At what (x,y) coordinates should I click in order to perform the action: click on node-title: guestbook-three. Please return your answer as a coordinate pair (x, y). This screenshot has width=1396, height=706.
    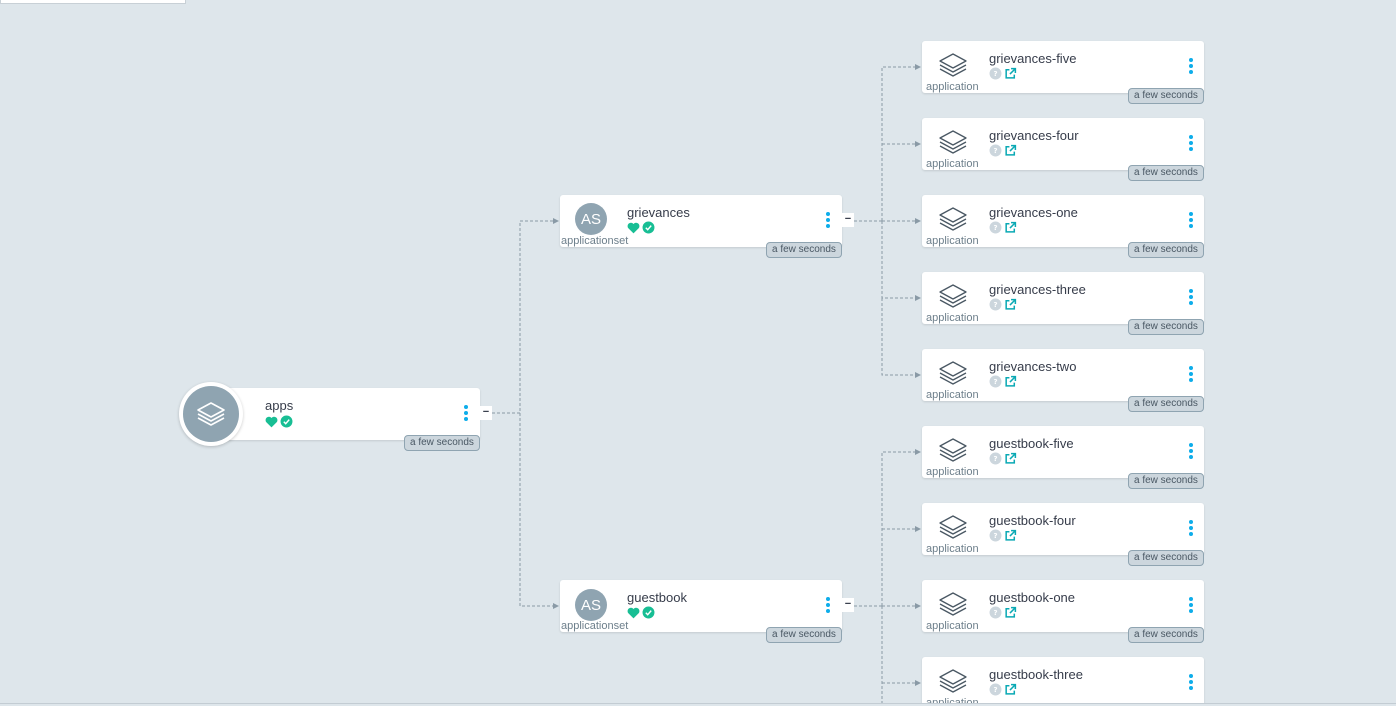
    Looking at the image, I should click on (1036, 674).